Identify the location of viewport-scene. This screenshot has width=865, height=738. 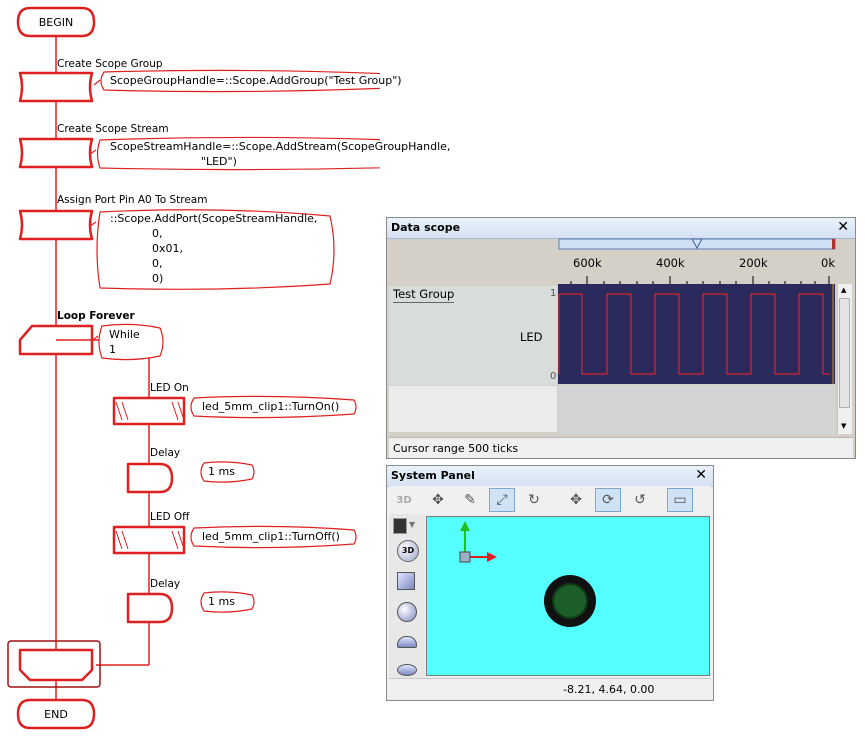
(527, 574).